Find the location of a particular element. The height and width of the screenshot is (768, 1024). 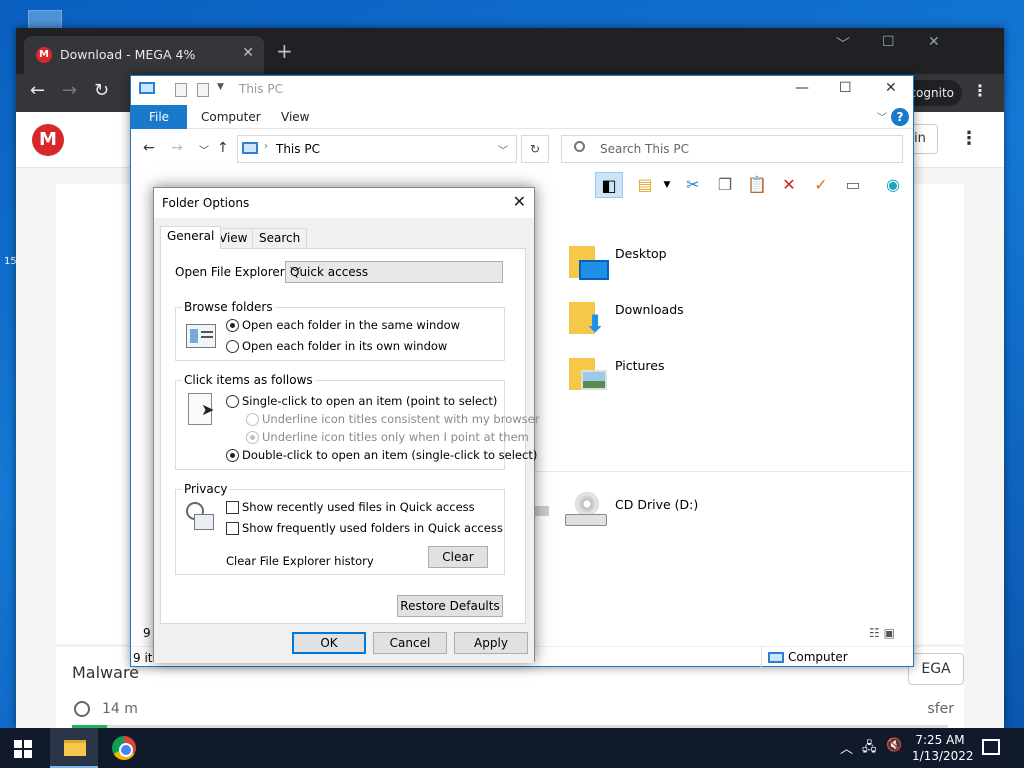

copy-icon: ❐ is located at coordinates (725, 185).